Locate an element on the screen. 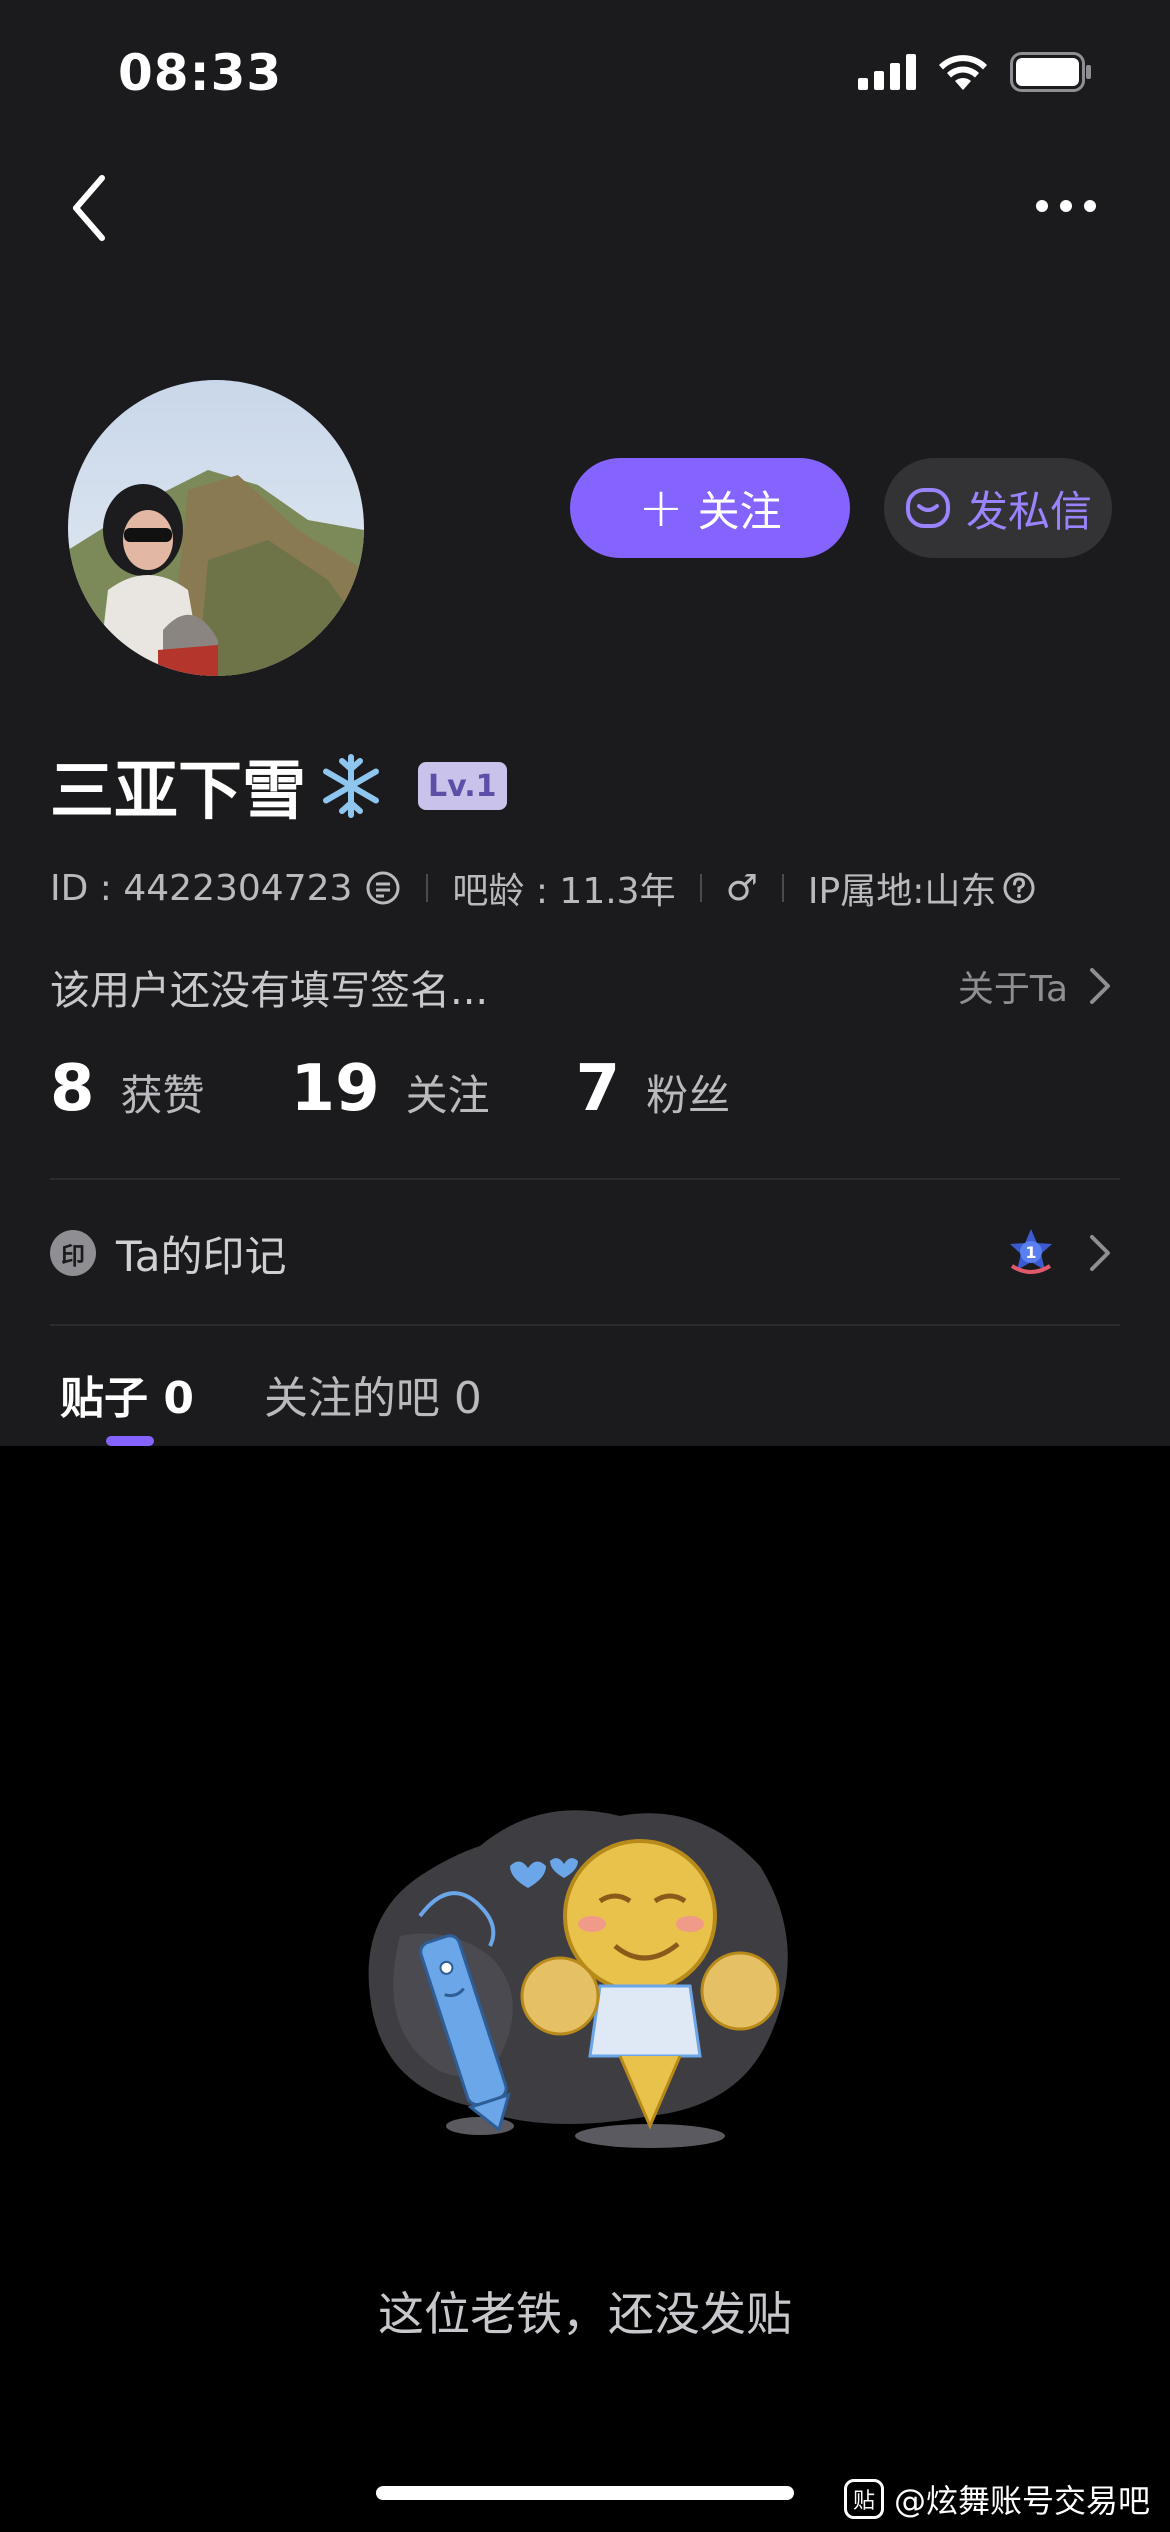 The width and height of the screenshot is (1170, 2532). watermark: 贴 @炫舞账号交易吧 is located at coordinates (996, 2499).